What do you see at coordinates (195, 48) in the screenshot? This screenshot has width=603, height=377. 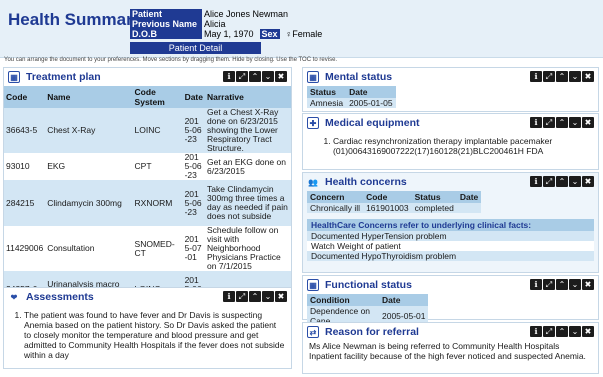 I see `patient-detail-button: Patient Detail` at bounding box center [195, 48].